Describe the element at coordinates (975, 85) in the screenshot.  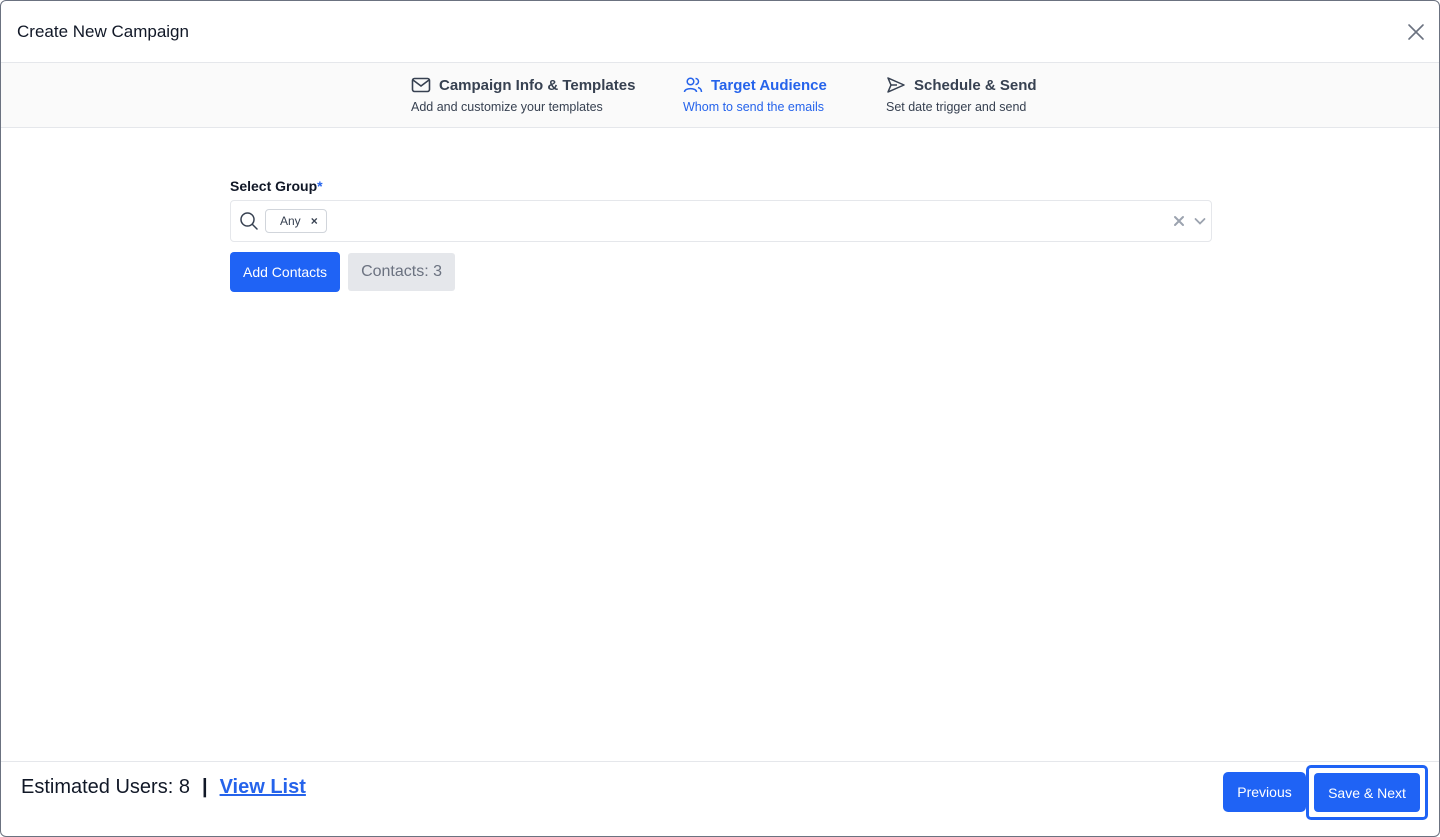
I see `step-title: Schedule & Send` at that location.